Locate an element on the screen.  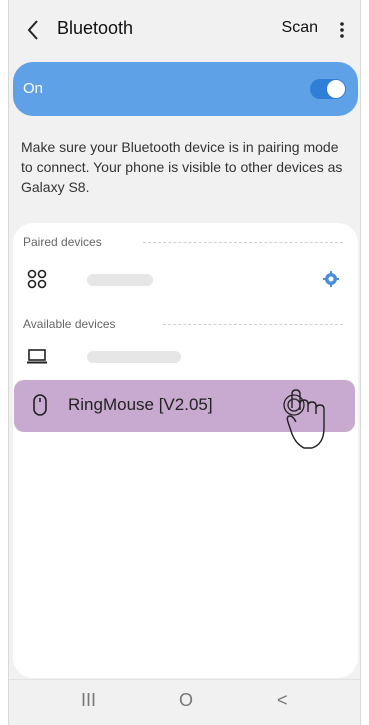
bluetooth-on-label: On is located at coordinates (33, 88).